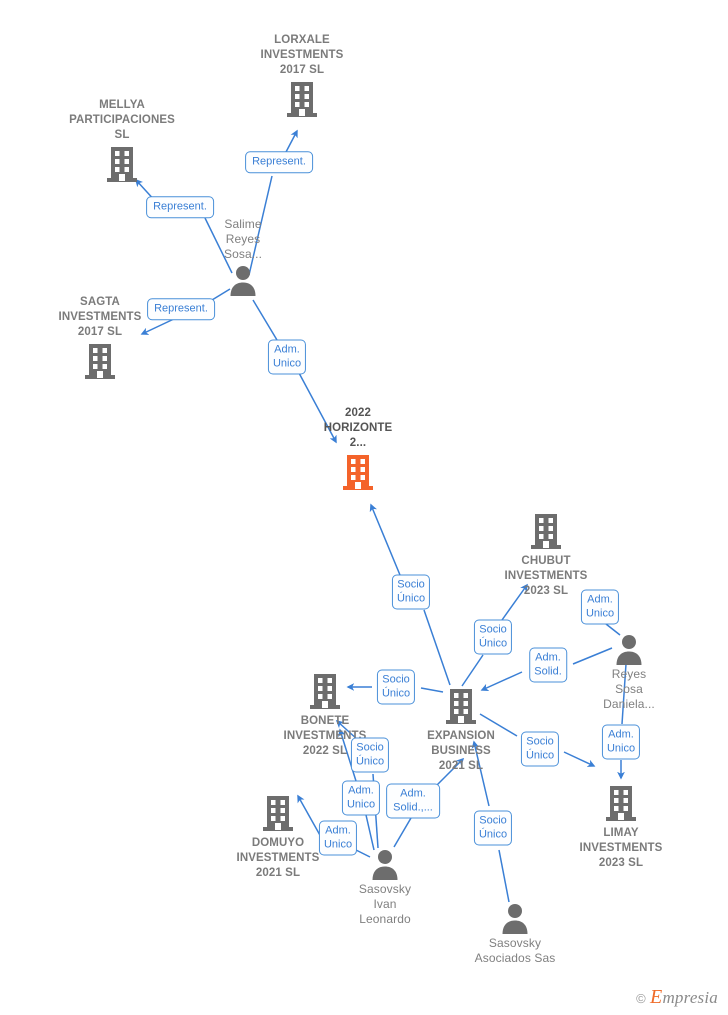 The width and height of the screenshot is (728, 1015). I want to click on node-label: Sasovsky Asociados Sas, so click(515, 950).